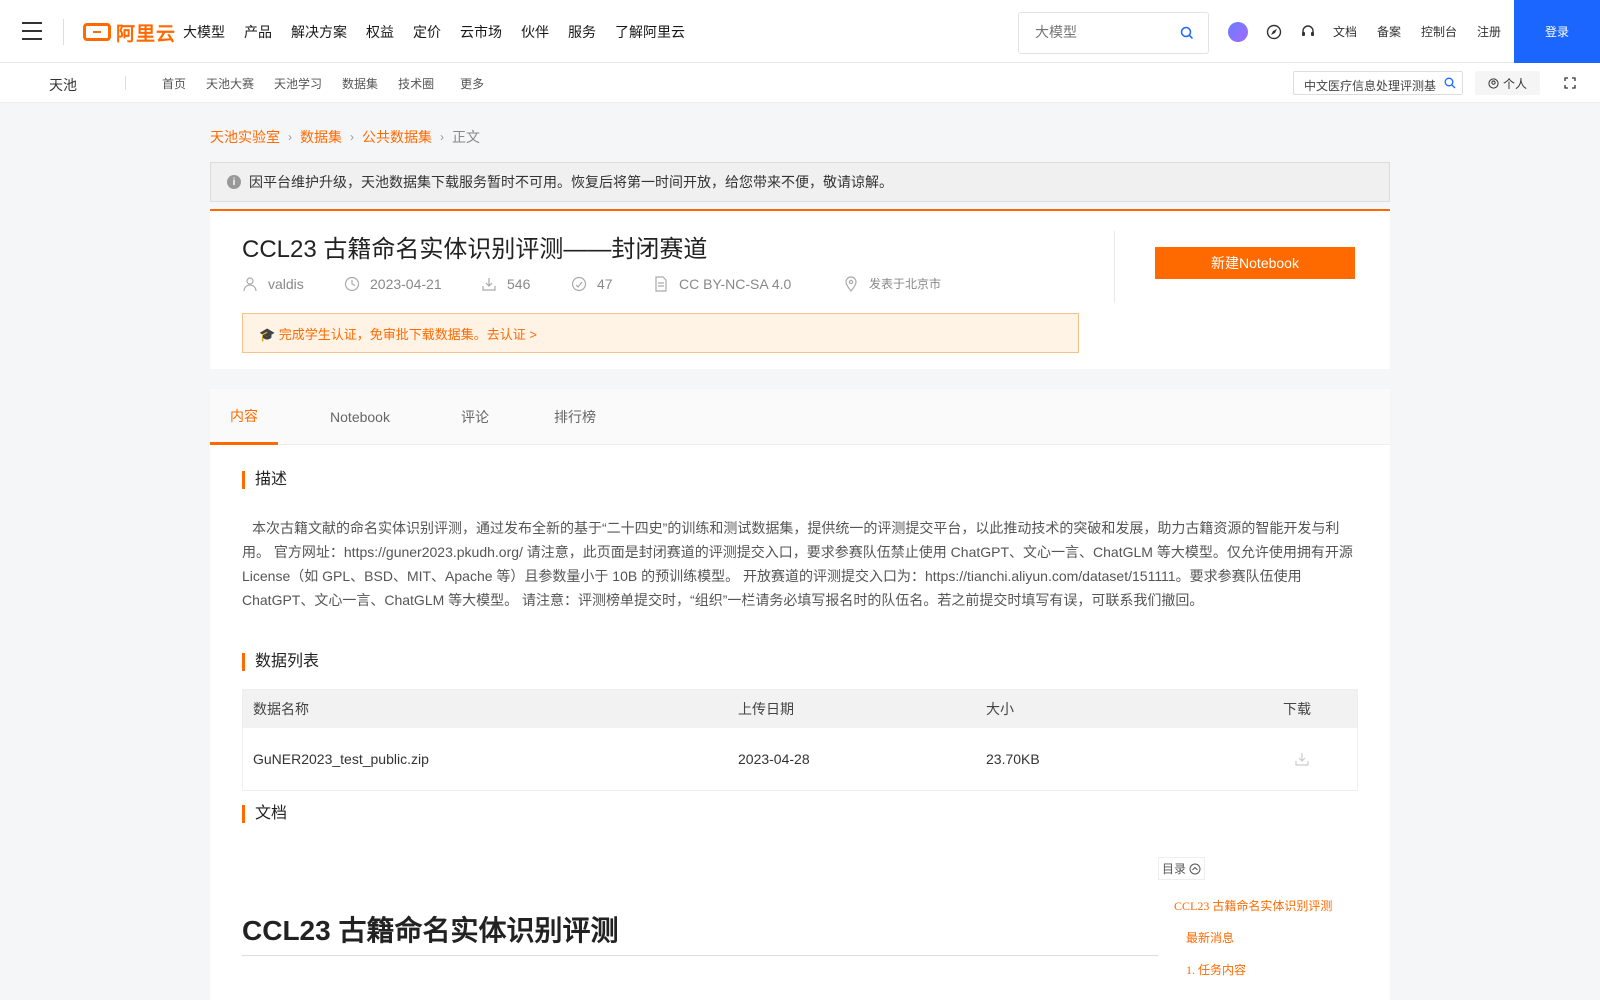 Image resolution: width=1600 pixels, height=1000 pixels. I want to click on location: 发表于北京市, so click(905, 284).